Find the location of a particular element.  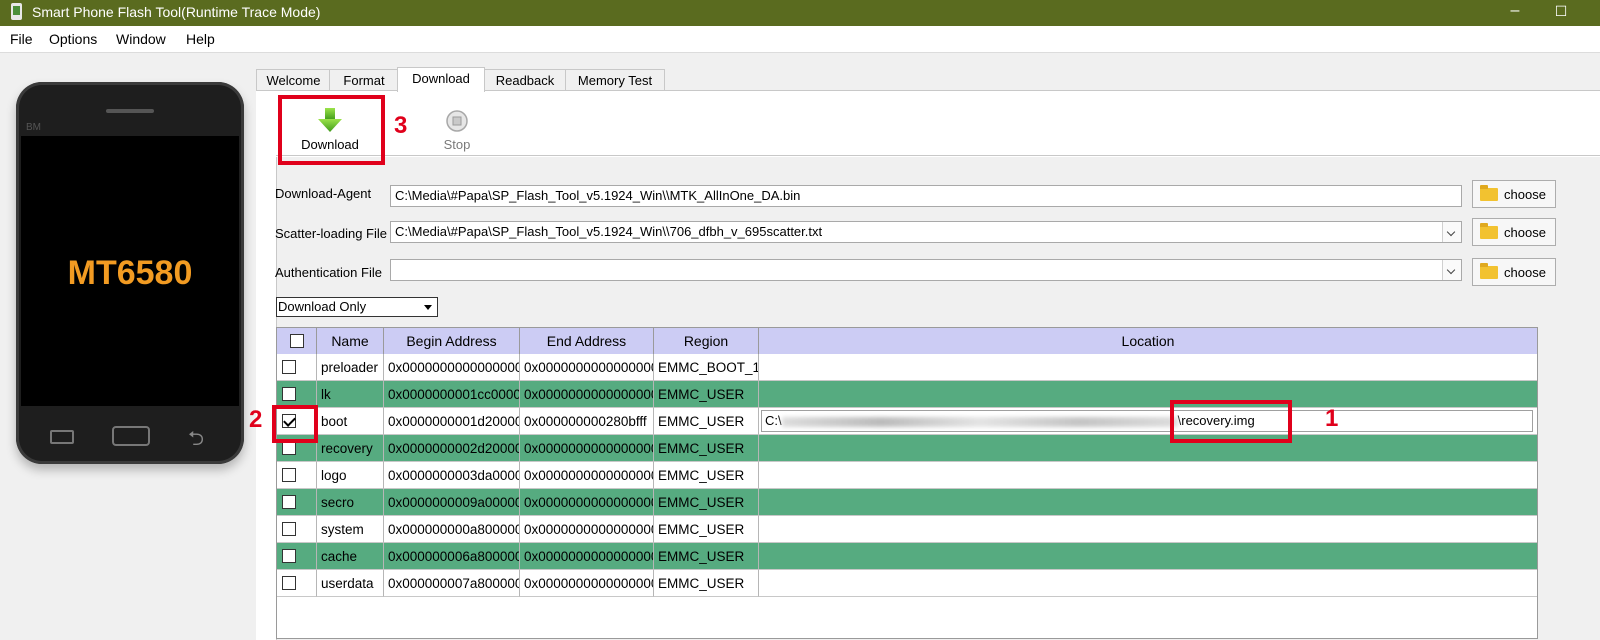

phone-image: BM MT6580 ⮌ is located at coordinates (130, 273).